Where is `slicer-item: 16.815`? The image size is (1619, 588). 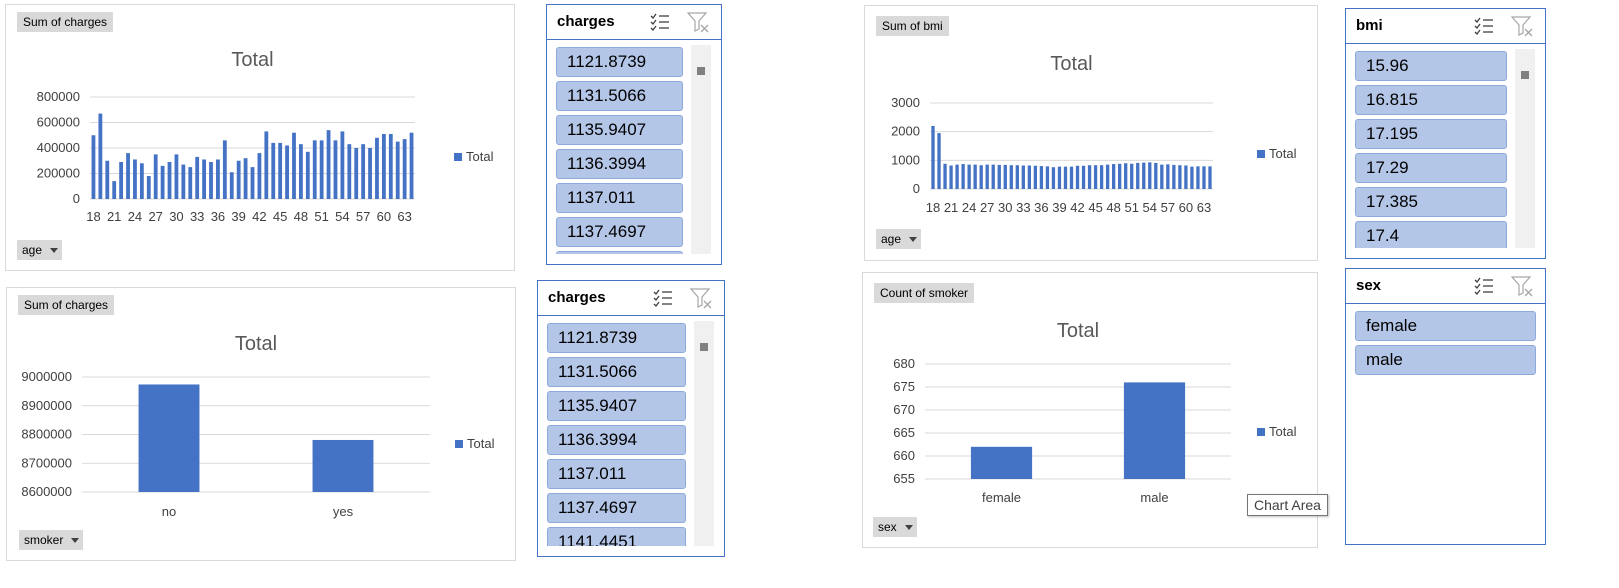
slicer-item: 16.815 is located at coordinates (1431, 100).